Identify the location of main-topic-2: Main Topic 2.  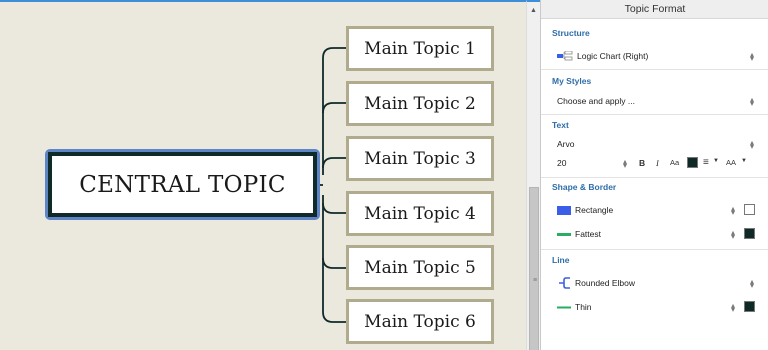
(420, 103).